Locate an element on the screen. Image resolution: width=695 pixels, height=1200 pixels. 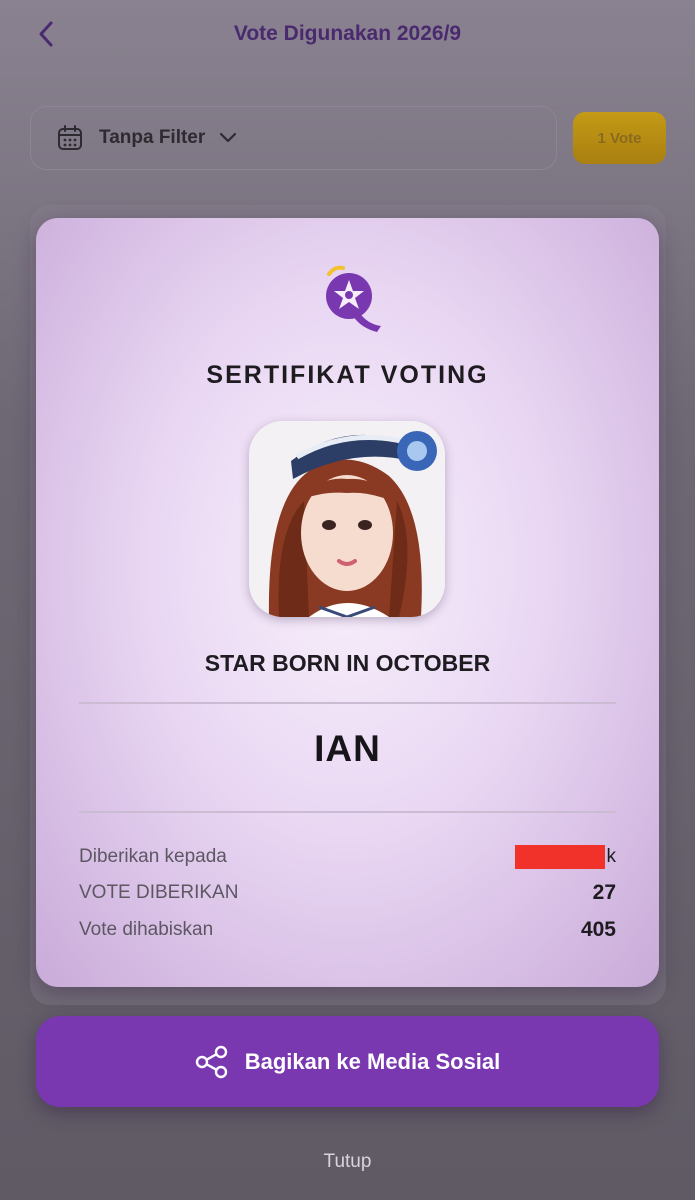
idol-portrait-image is located at coordinates (347, 519).